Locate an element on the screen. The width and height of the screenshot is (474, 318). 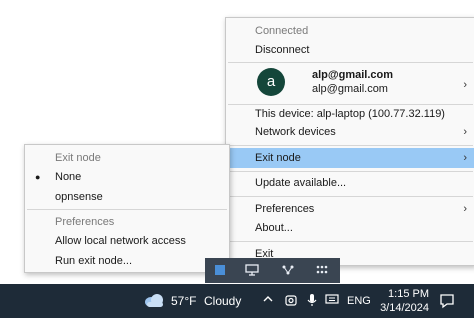
network-share-icon is located at coordinates (288, 270).